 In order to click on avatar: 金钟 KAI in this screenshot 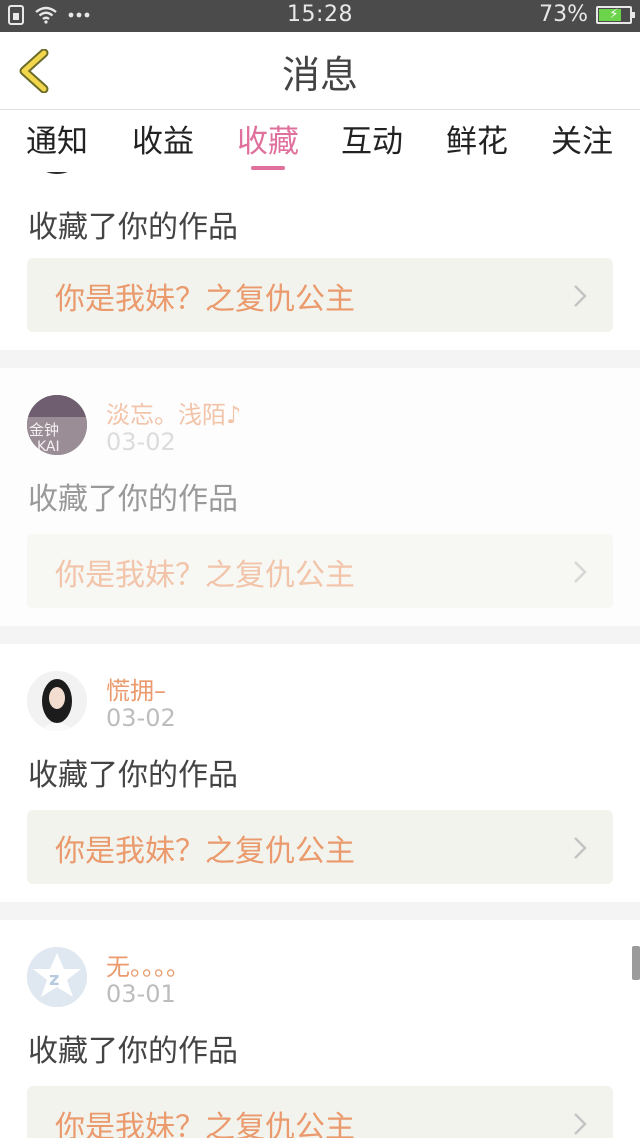, I will do `click(57, 425)`.